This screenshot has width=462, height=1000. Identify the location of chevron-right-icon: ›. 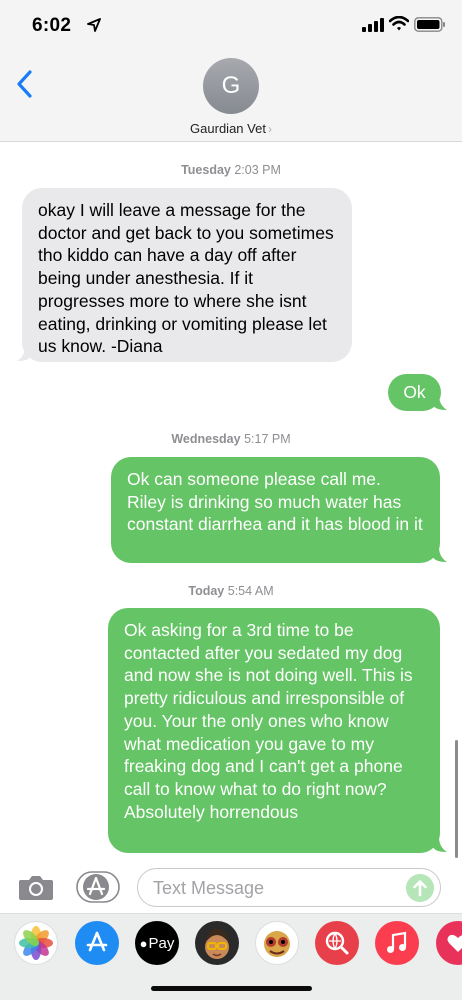
(269, 129).